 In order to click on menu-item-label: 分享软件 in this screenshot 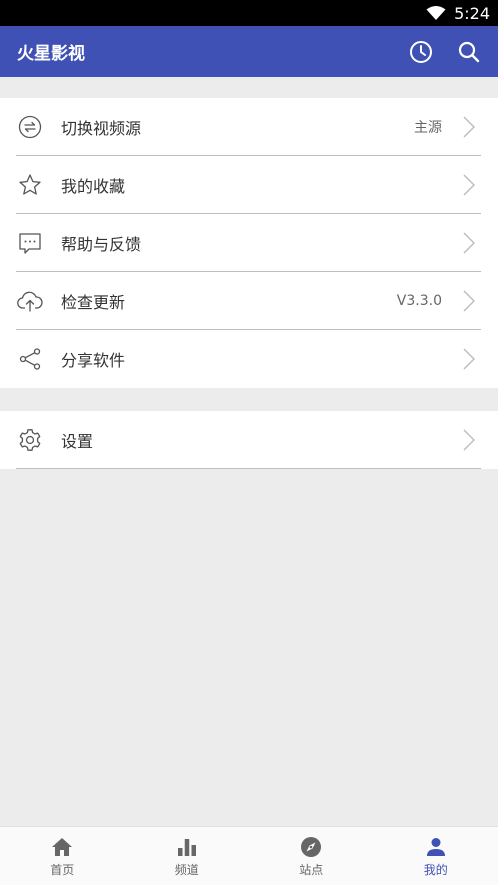, I will do `click(93, 360)`.